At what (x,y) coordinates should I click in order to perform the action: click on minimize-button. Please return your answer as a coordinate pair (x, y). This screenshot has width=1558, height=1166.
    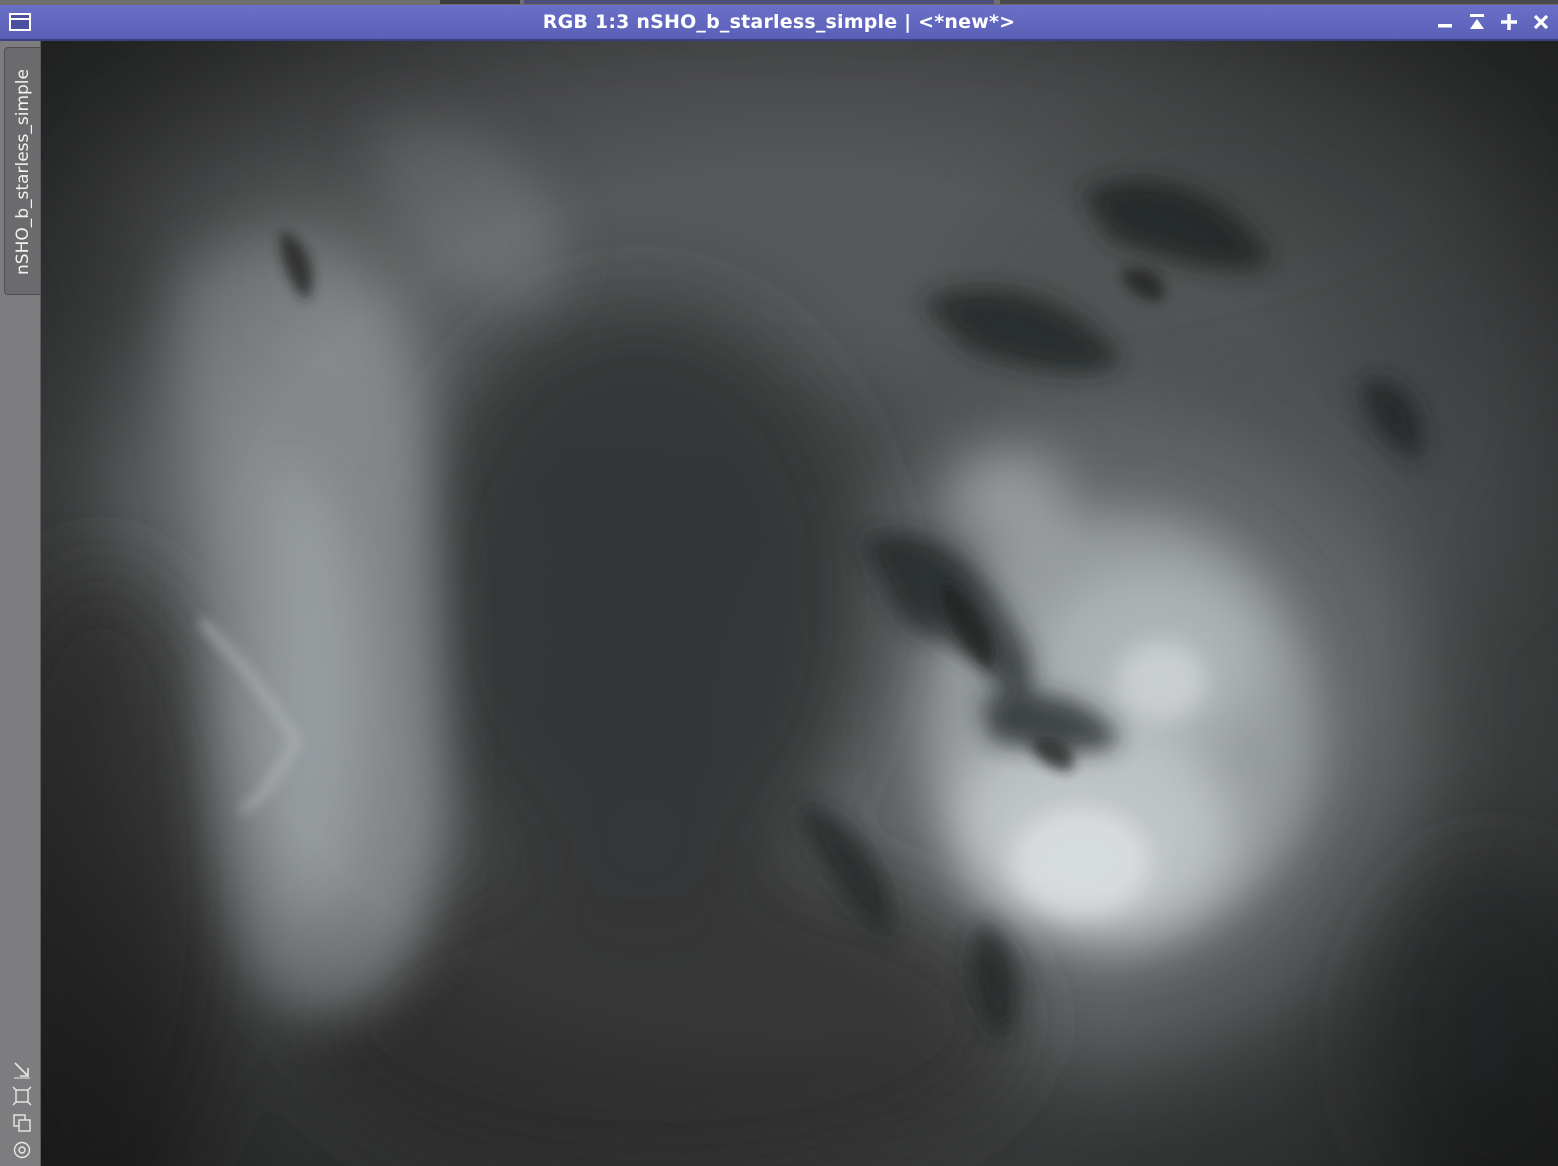
    Looking at the image, I should click on (1445, 22).